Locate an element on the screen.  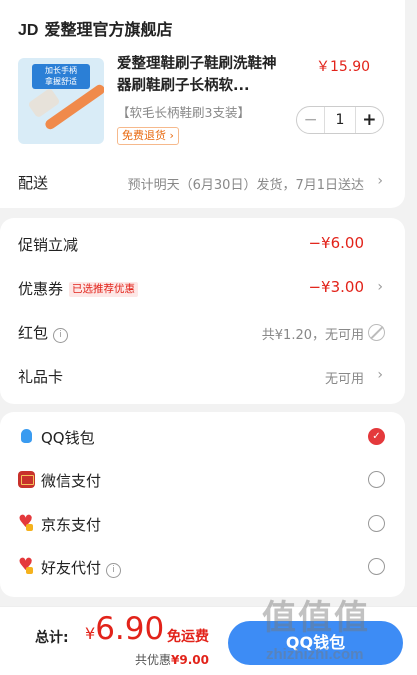
redpacket-row: 红包 i 共¥1.20，无可用 is located at coordinates (202, 331).